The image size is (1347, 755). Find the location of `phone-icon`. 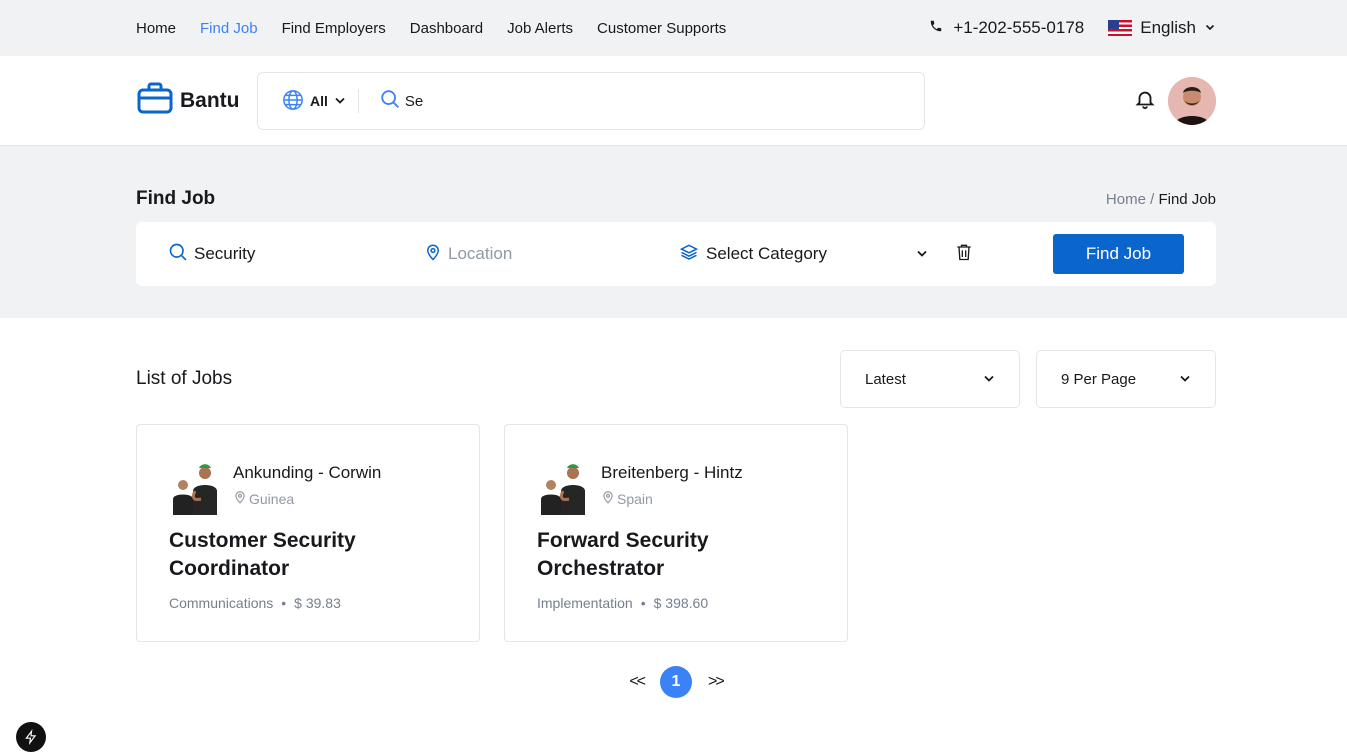

phone-icon is located at coordinates (936, 28).